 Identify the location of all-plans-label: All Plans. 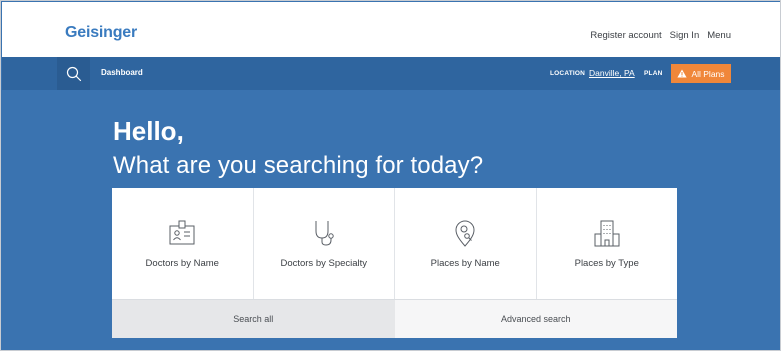
(708, 73).